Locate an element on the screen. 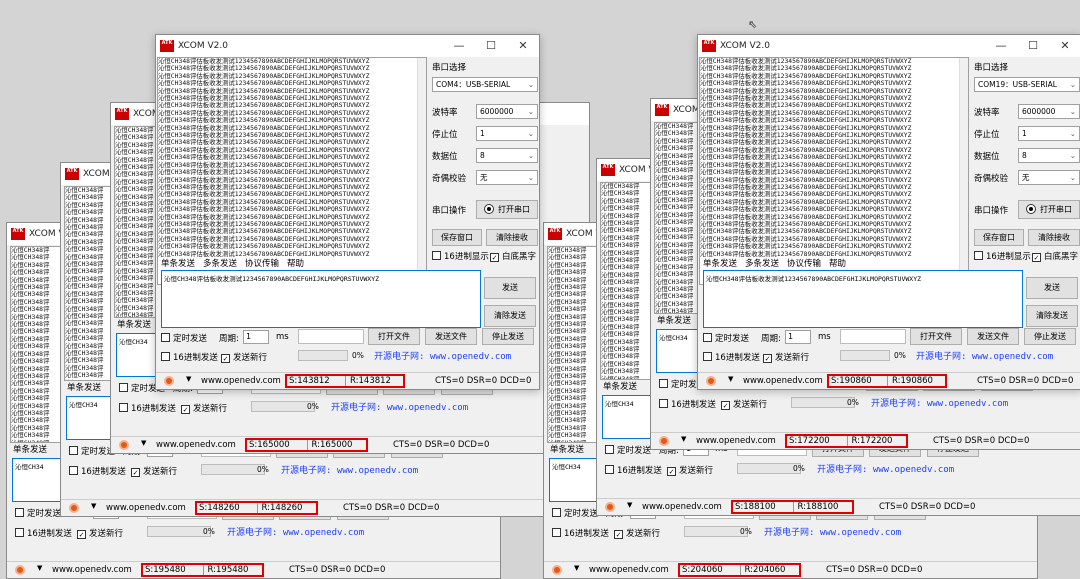 The image size is (1080, 579). open-file-button: 打开文件 is located at coordinates (394, 336).